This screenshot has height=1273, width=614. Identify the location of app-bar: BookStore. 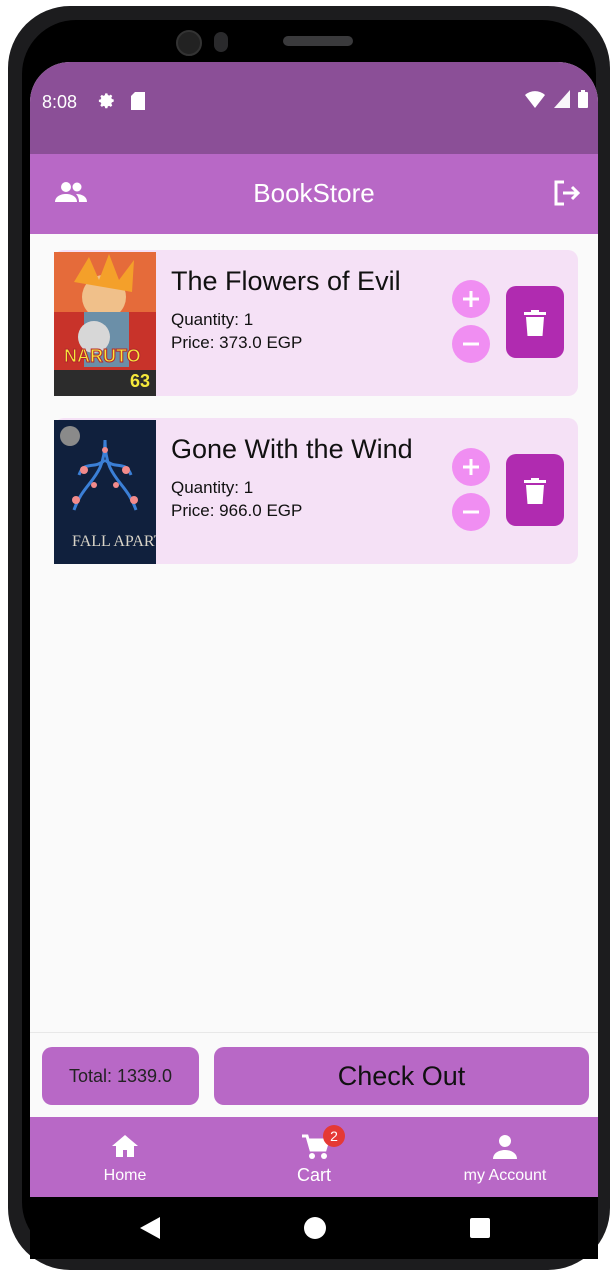
(314, 194).